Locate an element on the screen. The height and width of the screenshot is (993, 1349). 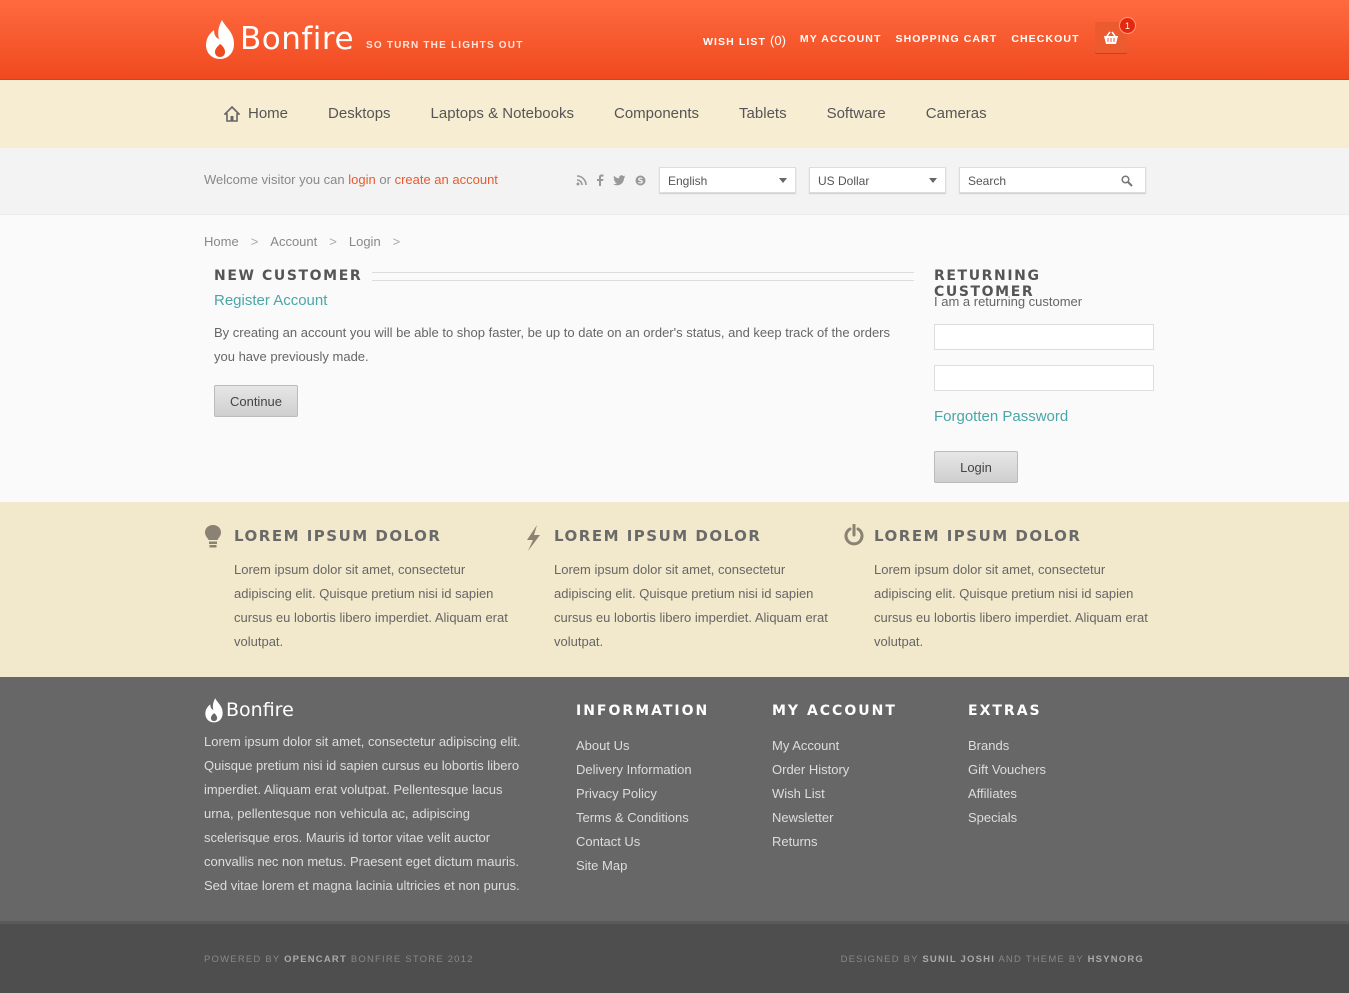
language-select: English is located at coordinates (727, 180).